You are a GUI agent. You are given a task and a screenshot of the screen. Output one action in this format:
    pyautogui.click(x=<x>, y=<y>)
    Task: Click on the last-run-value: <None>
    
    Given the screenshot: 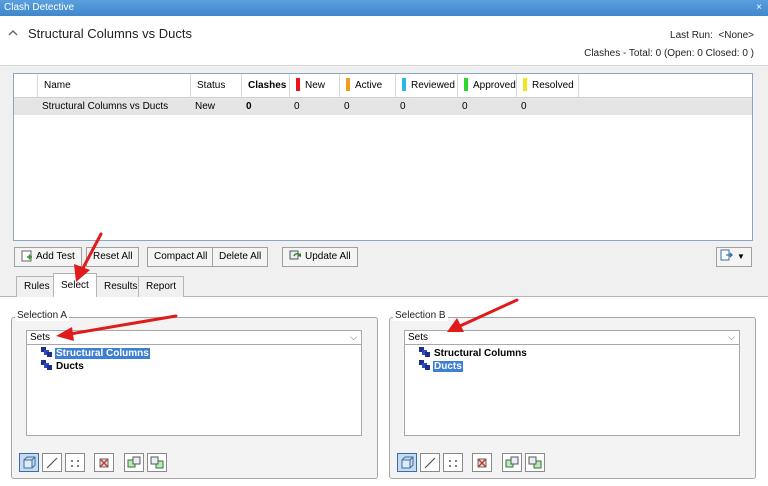 What is the action you would take?
    pyautogui.click(x=736, y=35)
    